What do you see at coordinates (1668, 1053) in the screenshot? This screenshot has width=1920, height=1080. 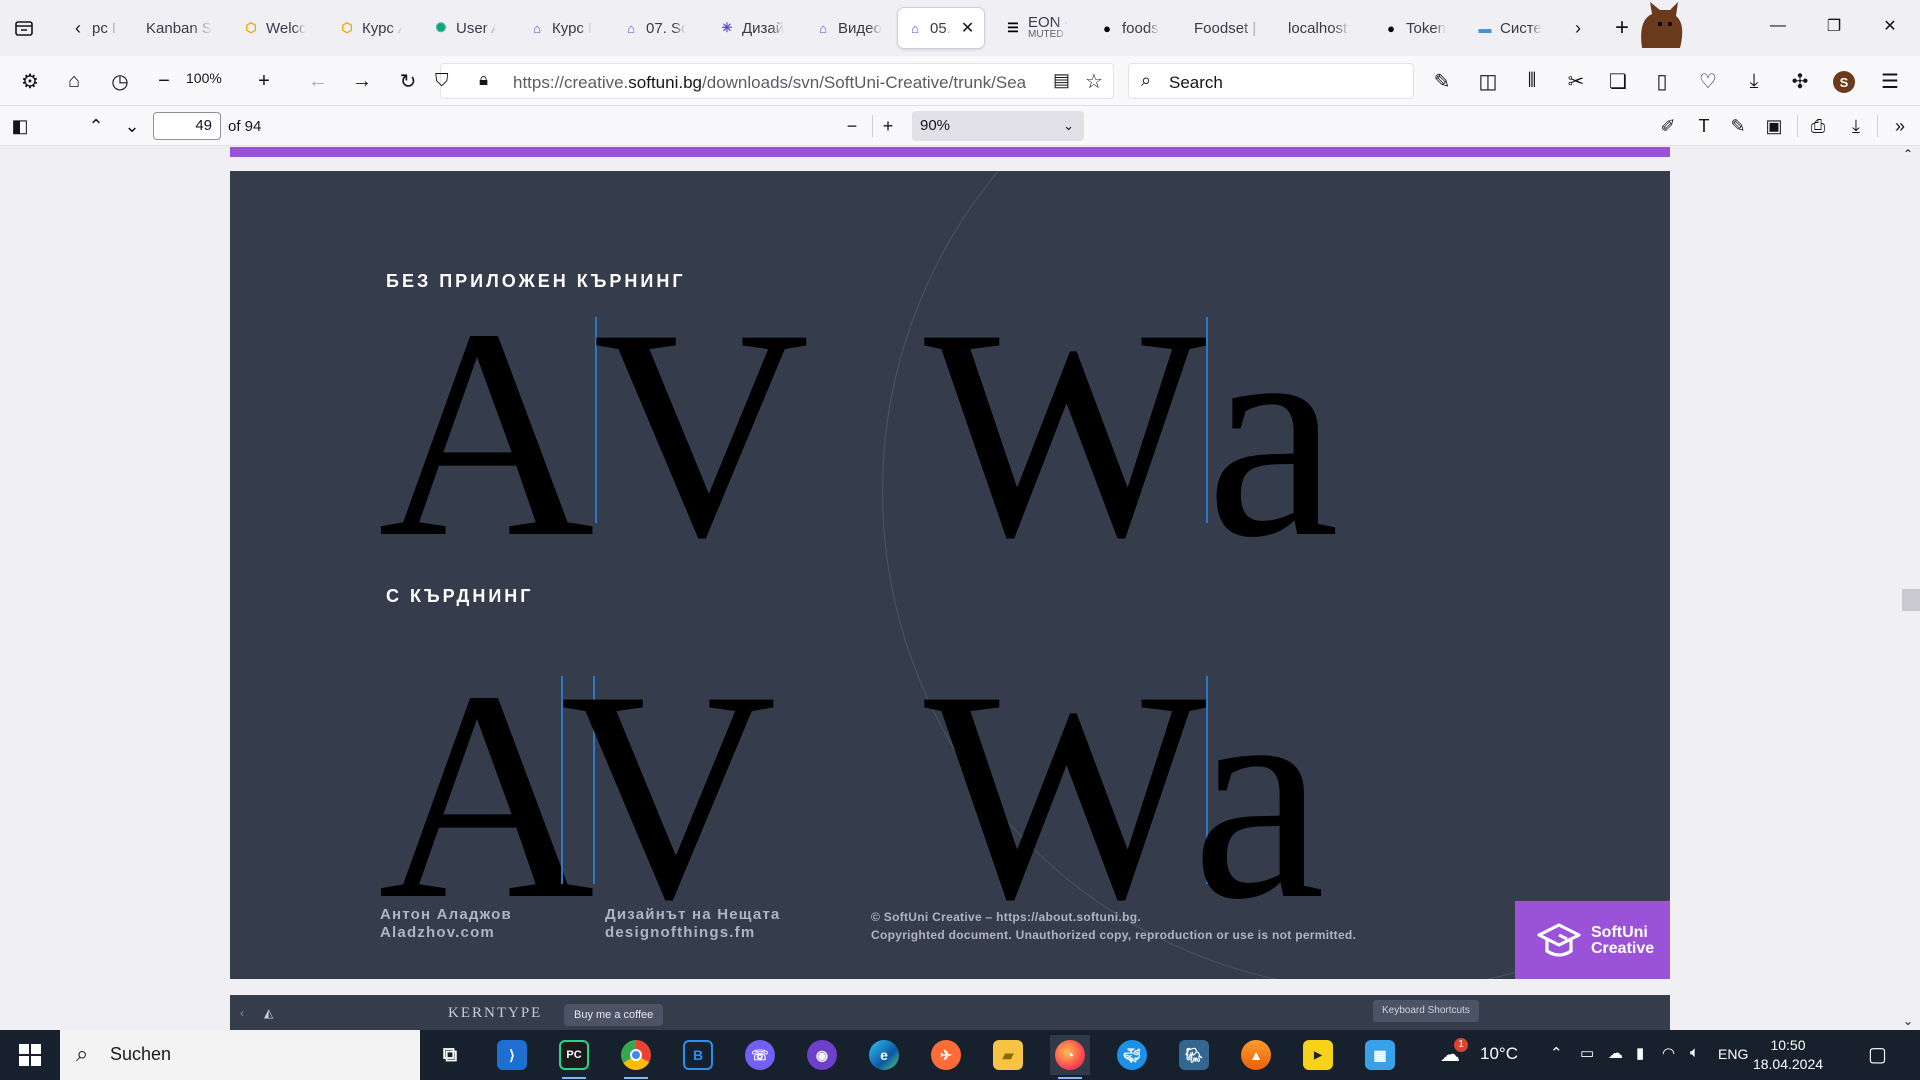 I see `wifi-icon: ◠` at bounding box center [1668, 1053].